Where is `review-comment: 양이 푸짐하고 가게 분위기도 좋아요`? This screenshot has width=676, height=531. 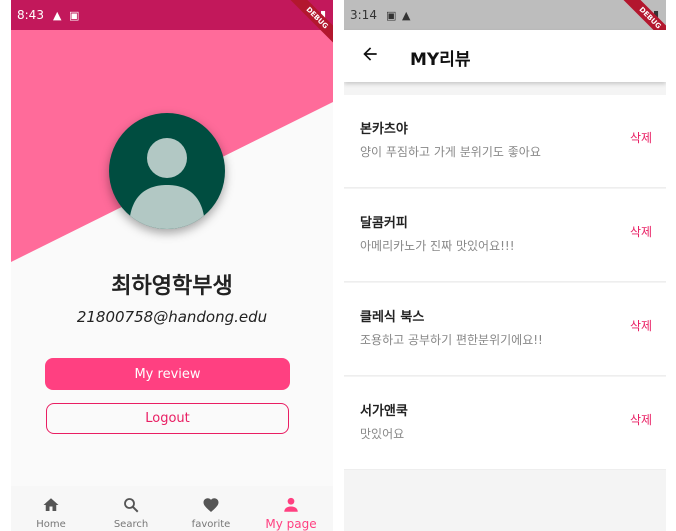 review-comment: 양이 푸짐하고 가게 분위기도 좋아요 is located at coordinates (450, 152).